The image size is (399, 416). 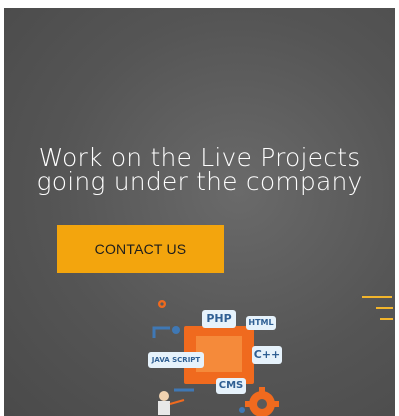 What do you see at coordinates (261, 323) in the screenshot?
I see `tag-html: HTML` at bounding box center [261, 323].